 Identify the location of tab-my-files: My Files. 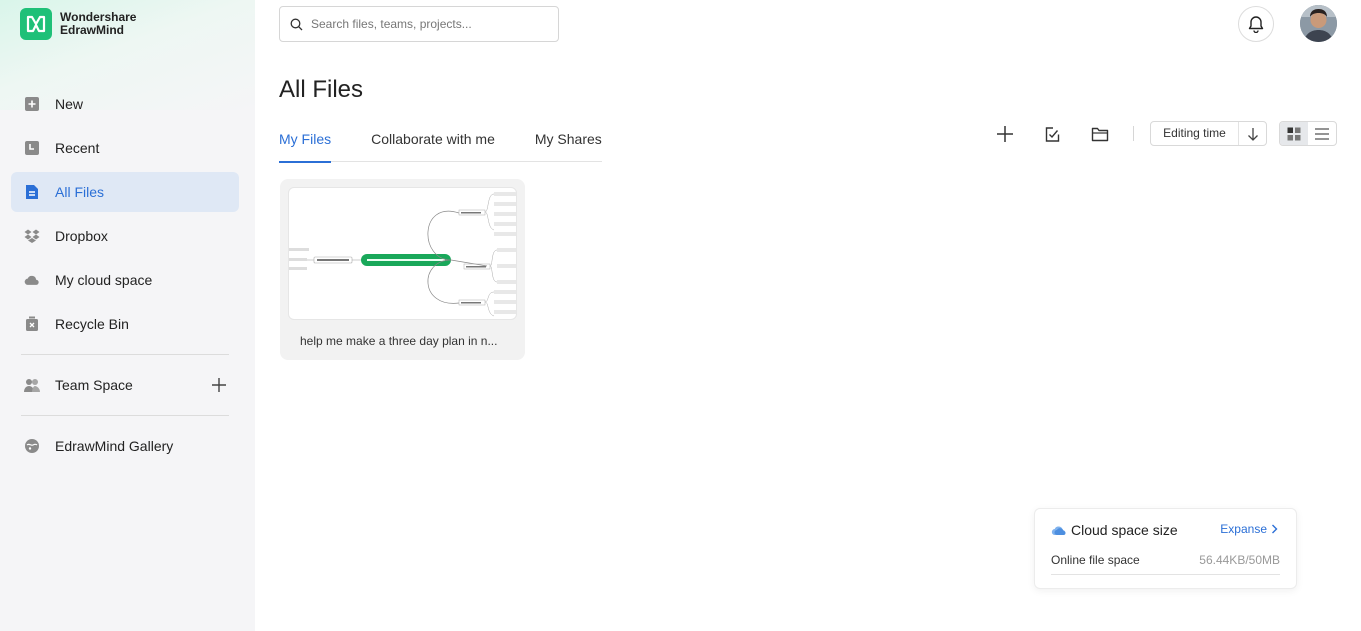
(305, 142).